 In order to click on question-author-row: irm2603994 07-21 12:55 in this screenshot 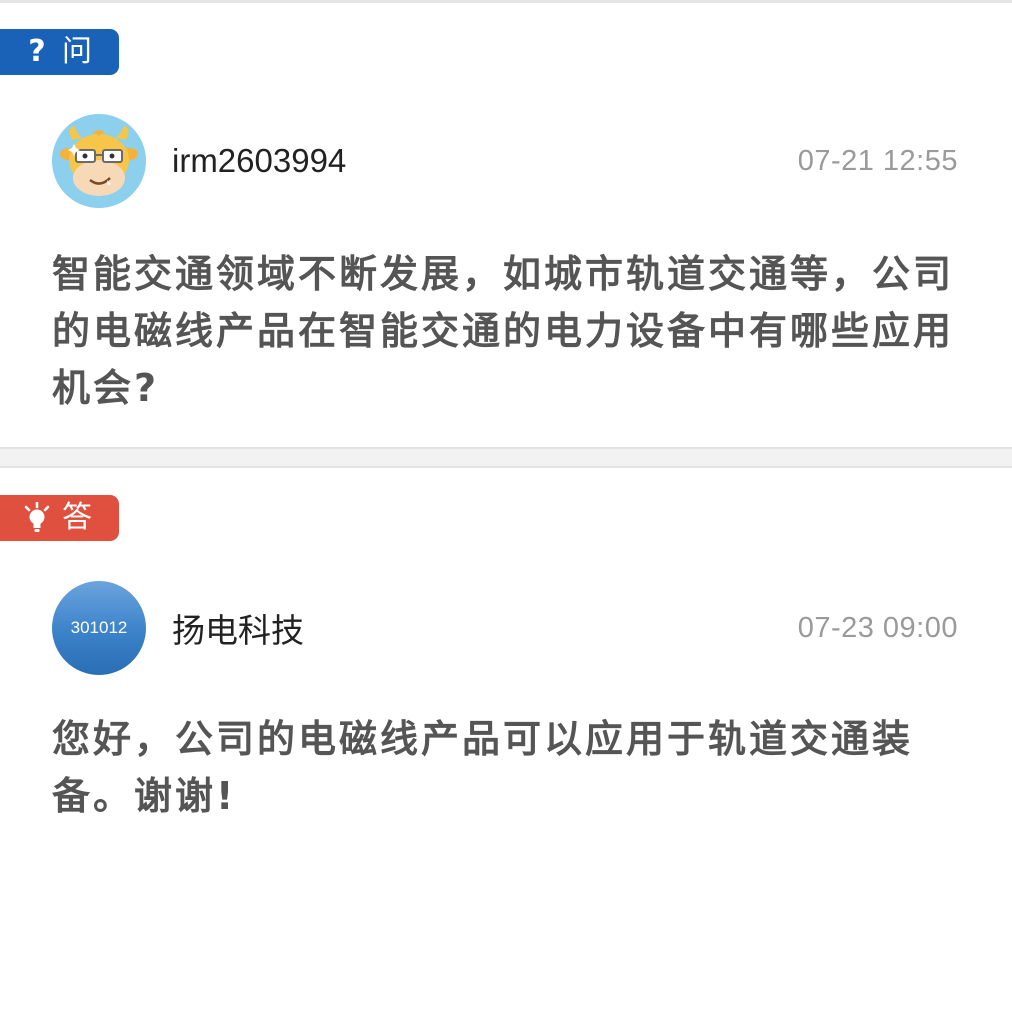, I will do `click(505, 161)`.